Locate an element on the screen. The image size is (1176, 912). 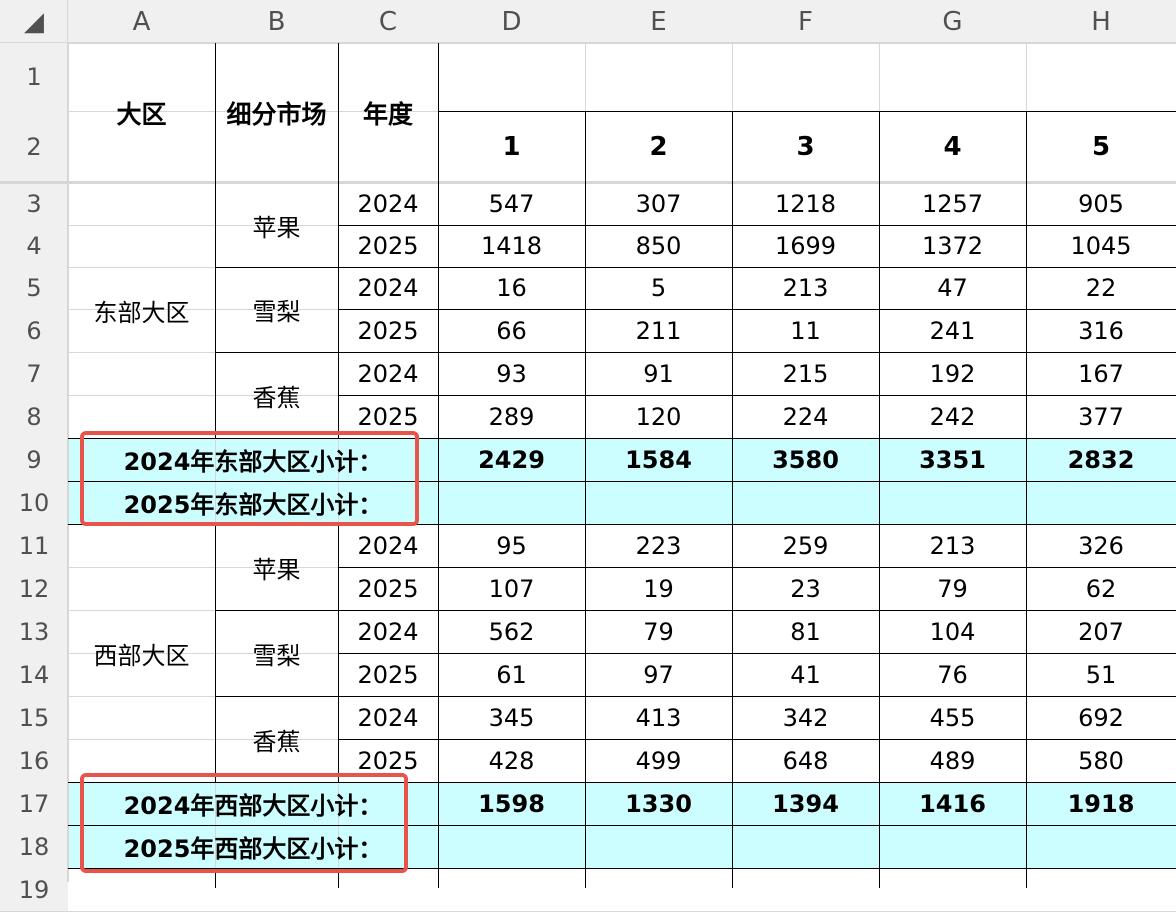
row-header-2: 2 is located at coordinates (34, 147).